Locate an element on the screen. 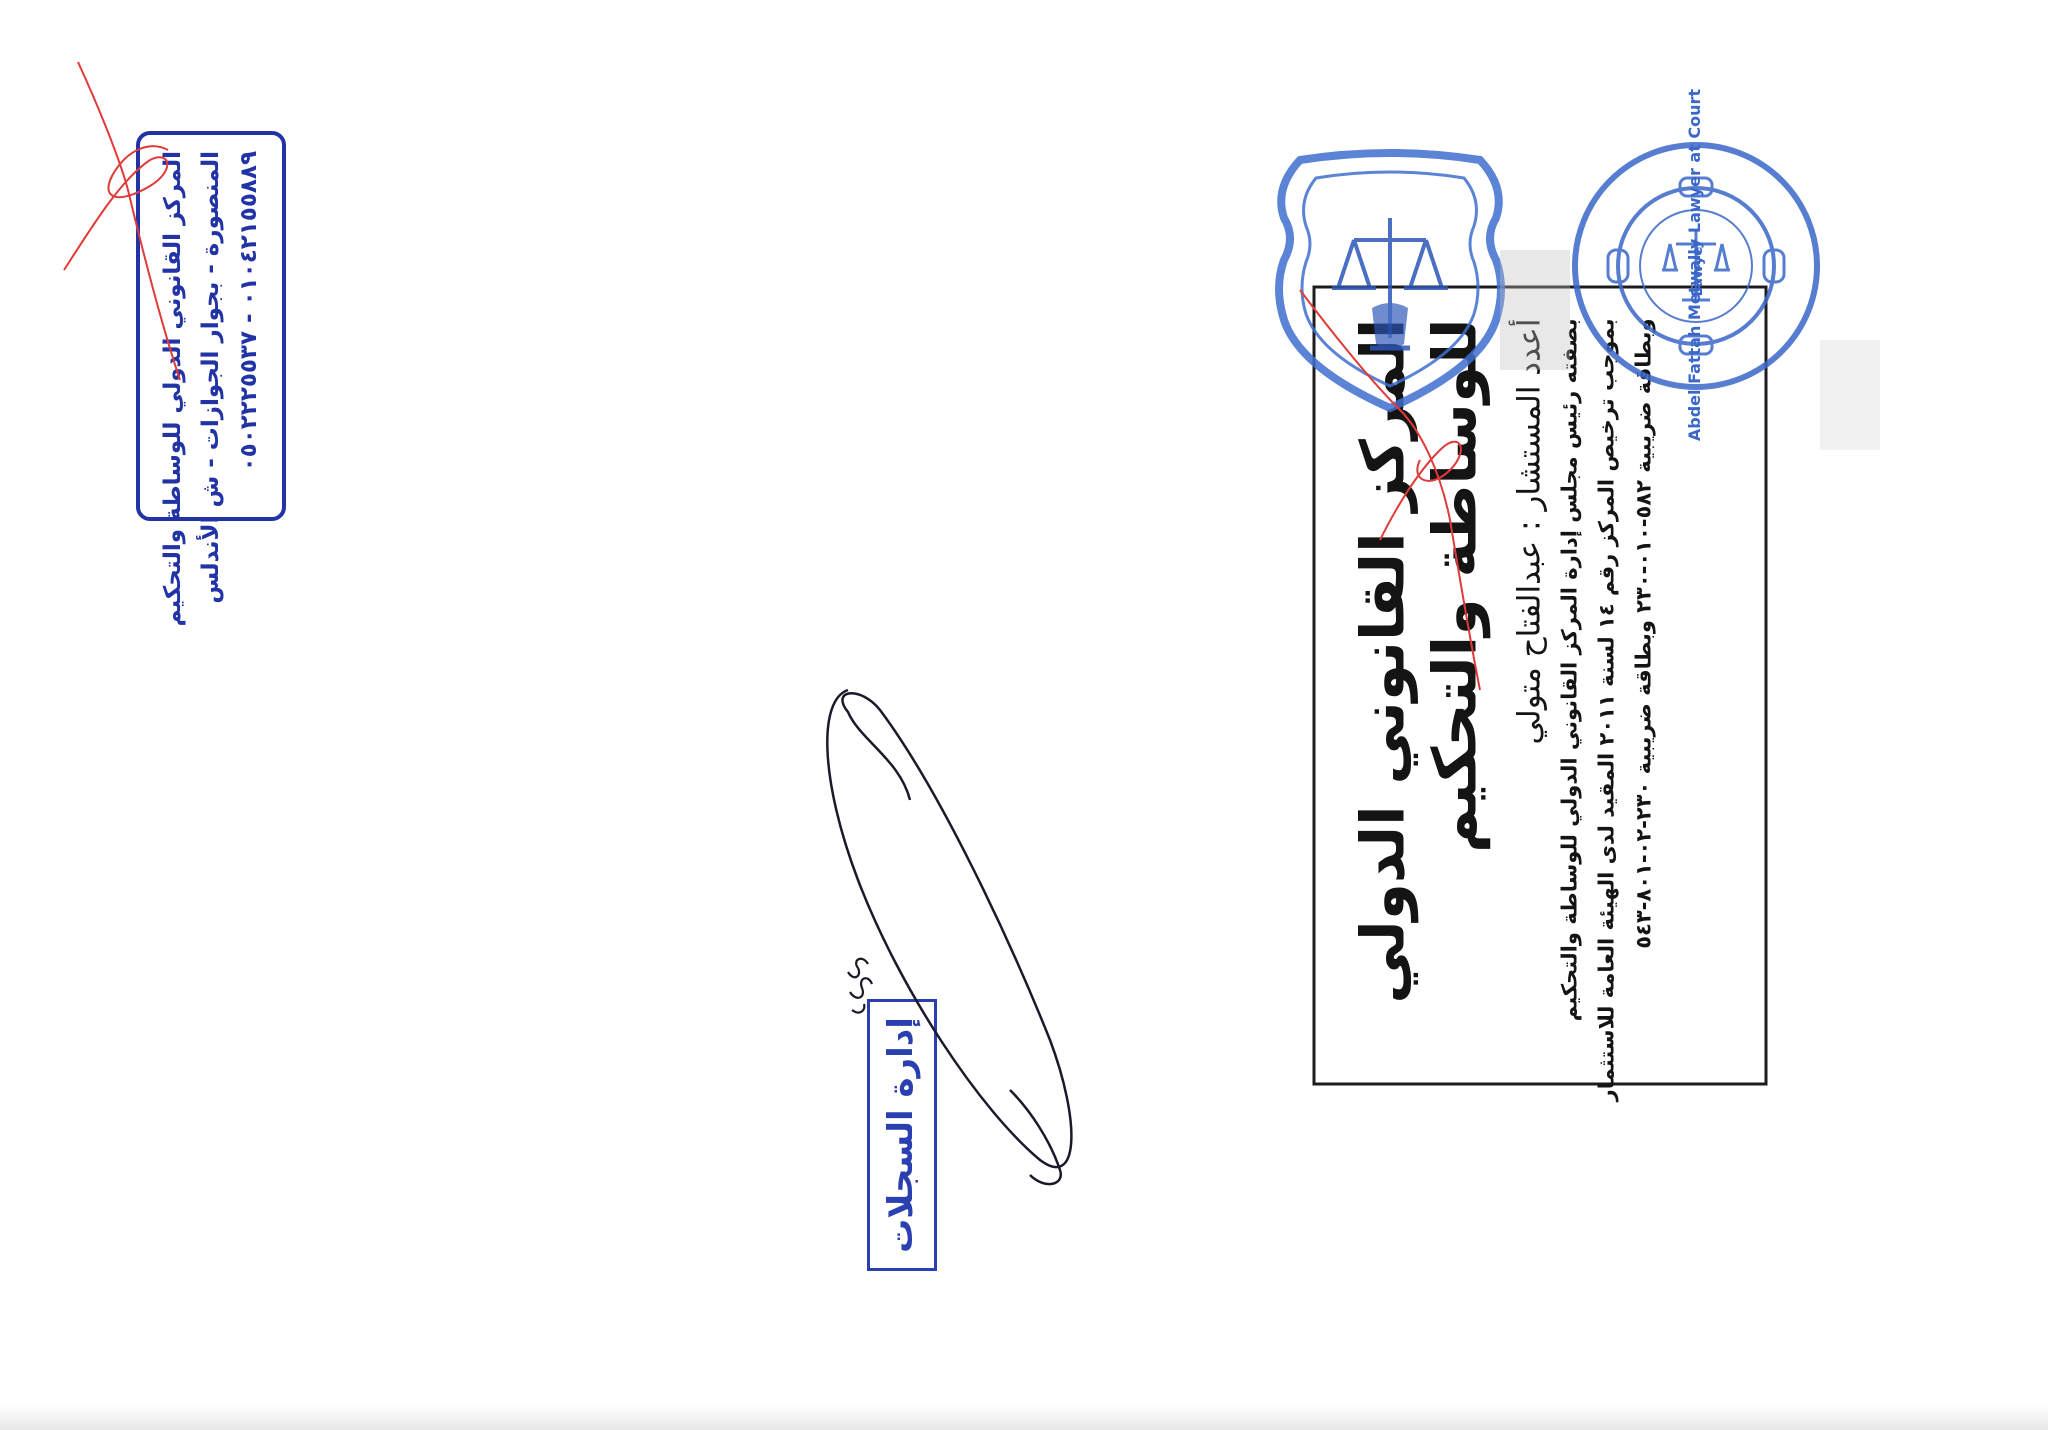  signature-loop is located at coordinates (949, 928).